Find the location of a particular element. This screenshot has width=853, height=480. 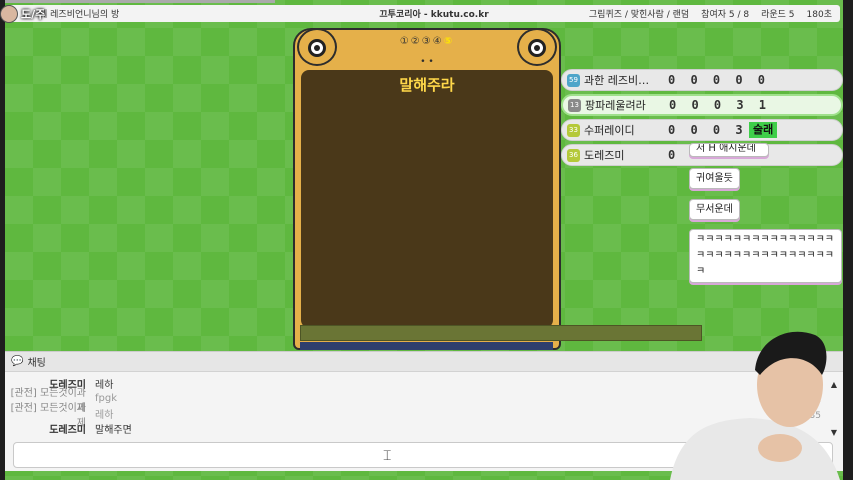

chat-title: 채팅 is located at coordinates (36, 363).